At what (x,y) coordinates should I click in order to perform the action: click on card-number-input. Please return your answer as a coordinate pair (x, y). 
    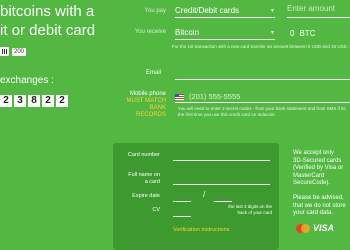
    Looking at the image, I should click on (221, 156).